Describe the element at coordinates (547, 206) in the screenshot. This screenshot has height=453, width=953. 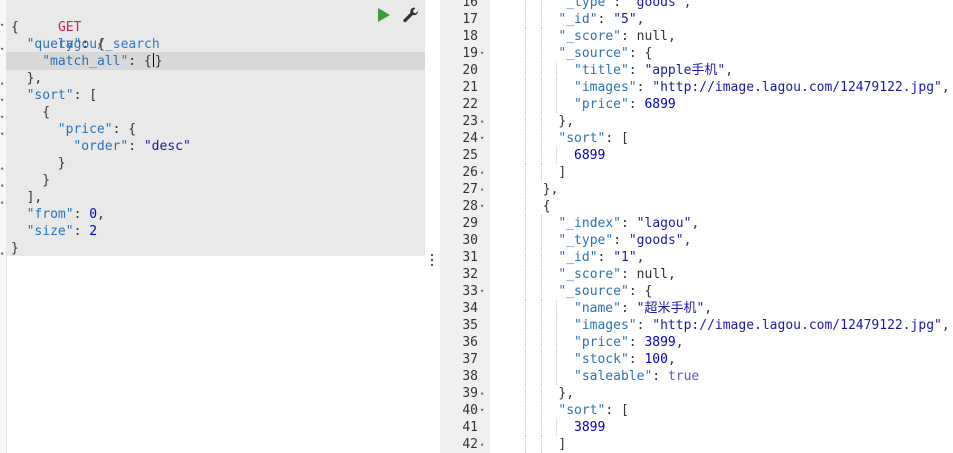
I see `response-code: {` at that location.